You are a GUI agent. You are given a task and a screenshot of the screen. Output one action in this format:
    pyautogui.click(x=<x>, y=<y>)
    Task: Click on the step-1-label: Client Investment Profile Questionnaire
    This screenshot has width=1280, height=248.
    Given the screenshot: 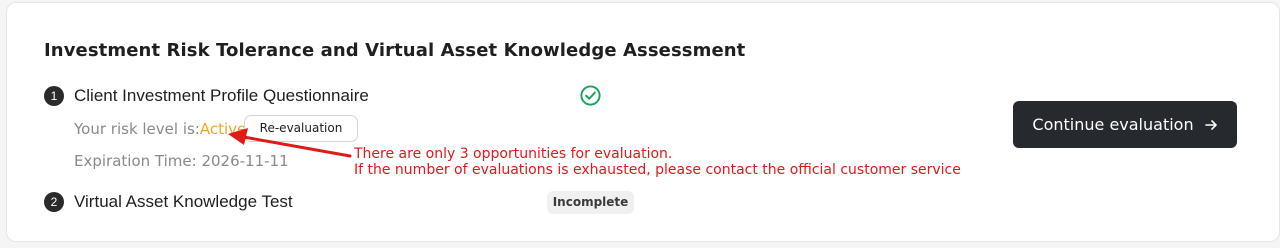 What is the action you would take?
    pyautogui.click(x=221, y=95)
    